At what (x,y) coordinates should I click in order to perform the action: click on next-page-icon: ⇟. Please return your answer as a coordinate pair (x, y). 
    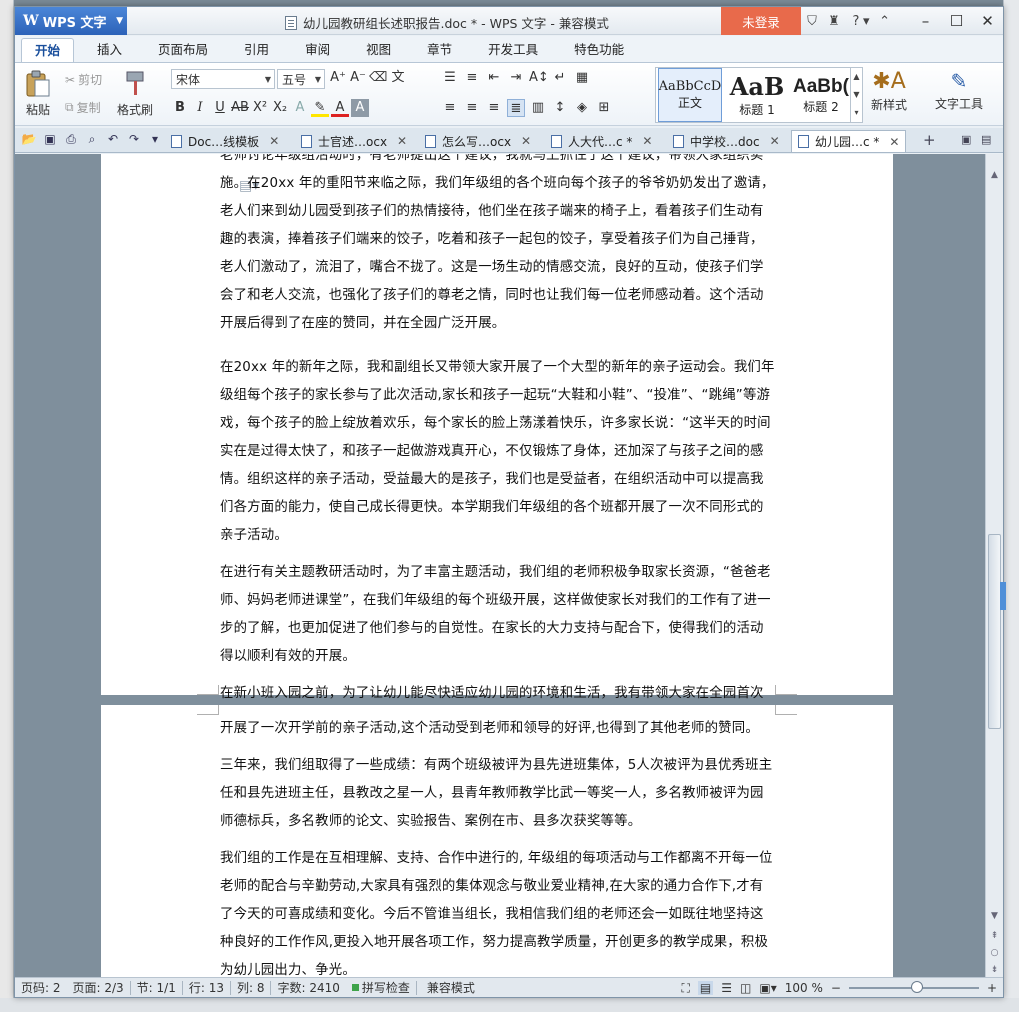
    Looking at the image, I should click on (994, 970).